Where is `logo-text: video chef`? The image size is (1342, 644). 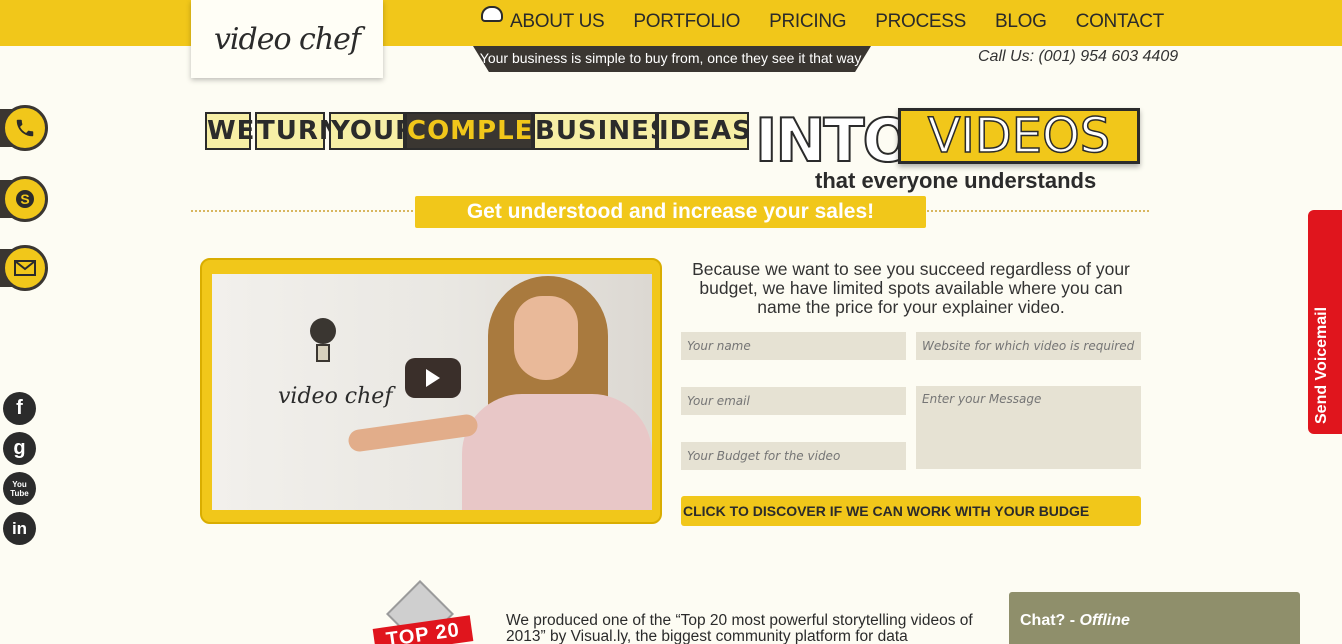 logo-text: video chef is located at coordinates (287, 39).